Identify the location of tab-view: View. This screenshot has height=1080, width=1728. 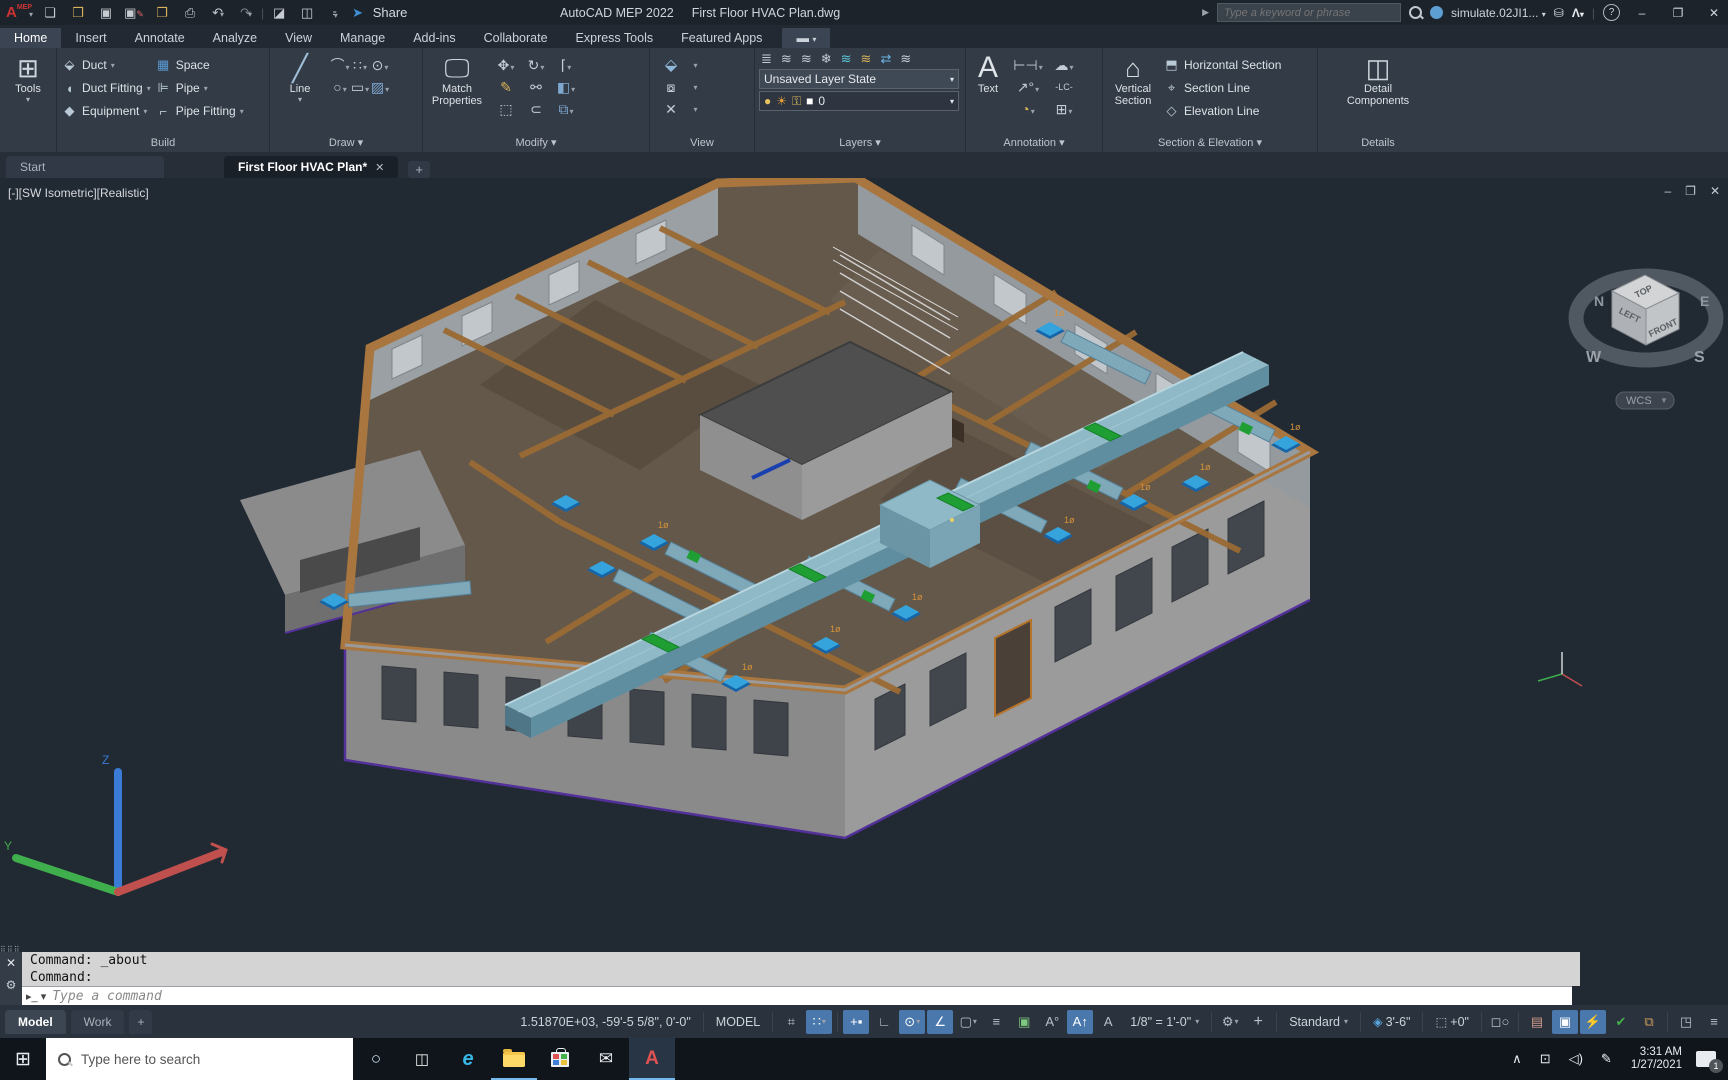
(298, 38).